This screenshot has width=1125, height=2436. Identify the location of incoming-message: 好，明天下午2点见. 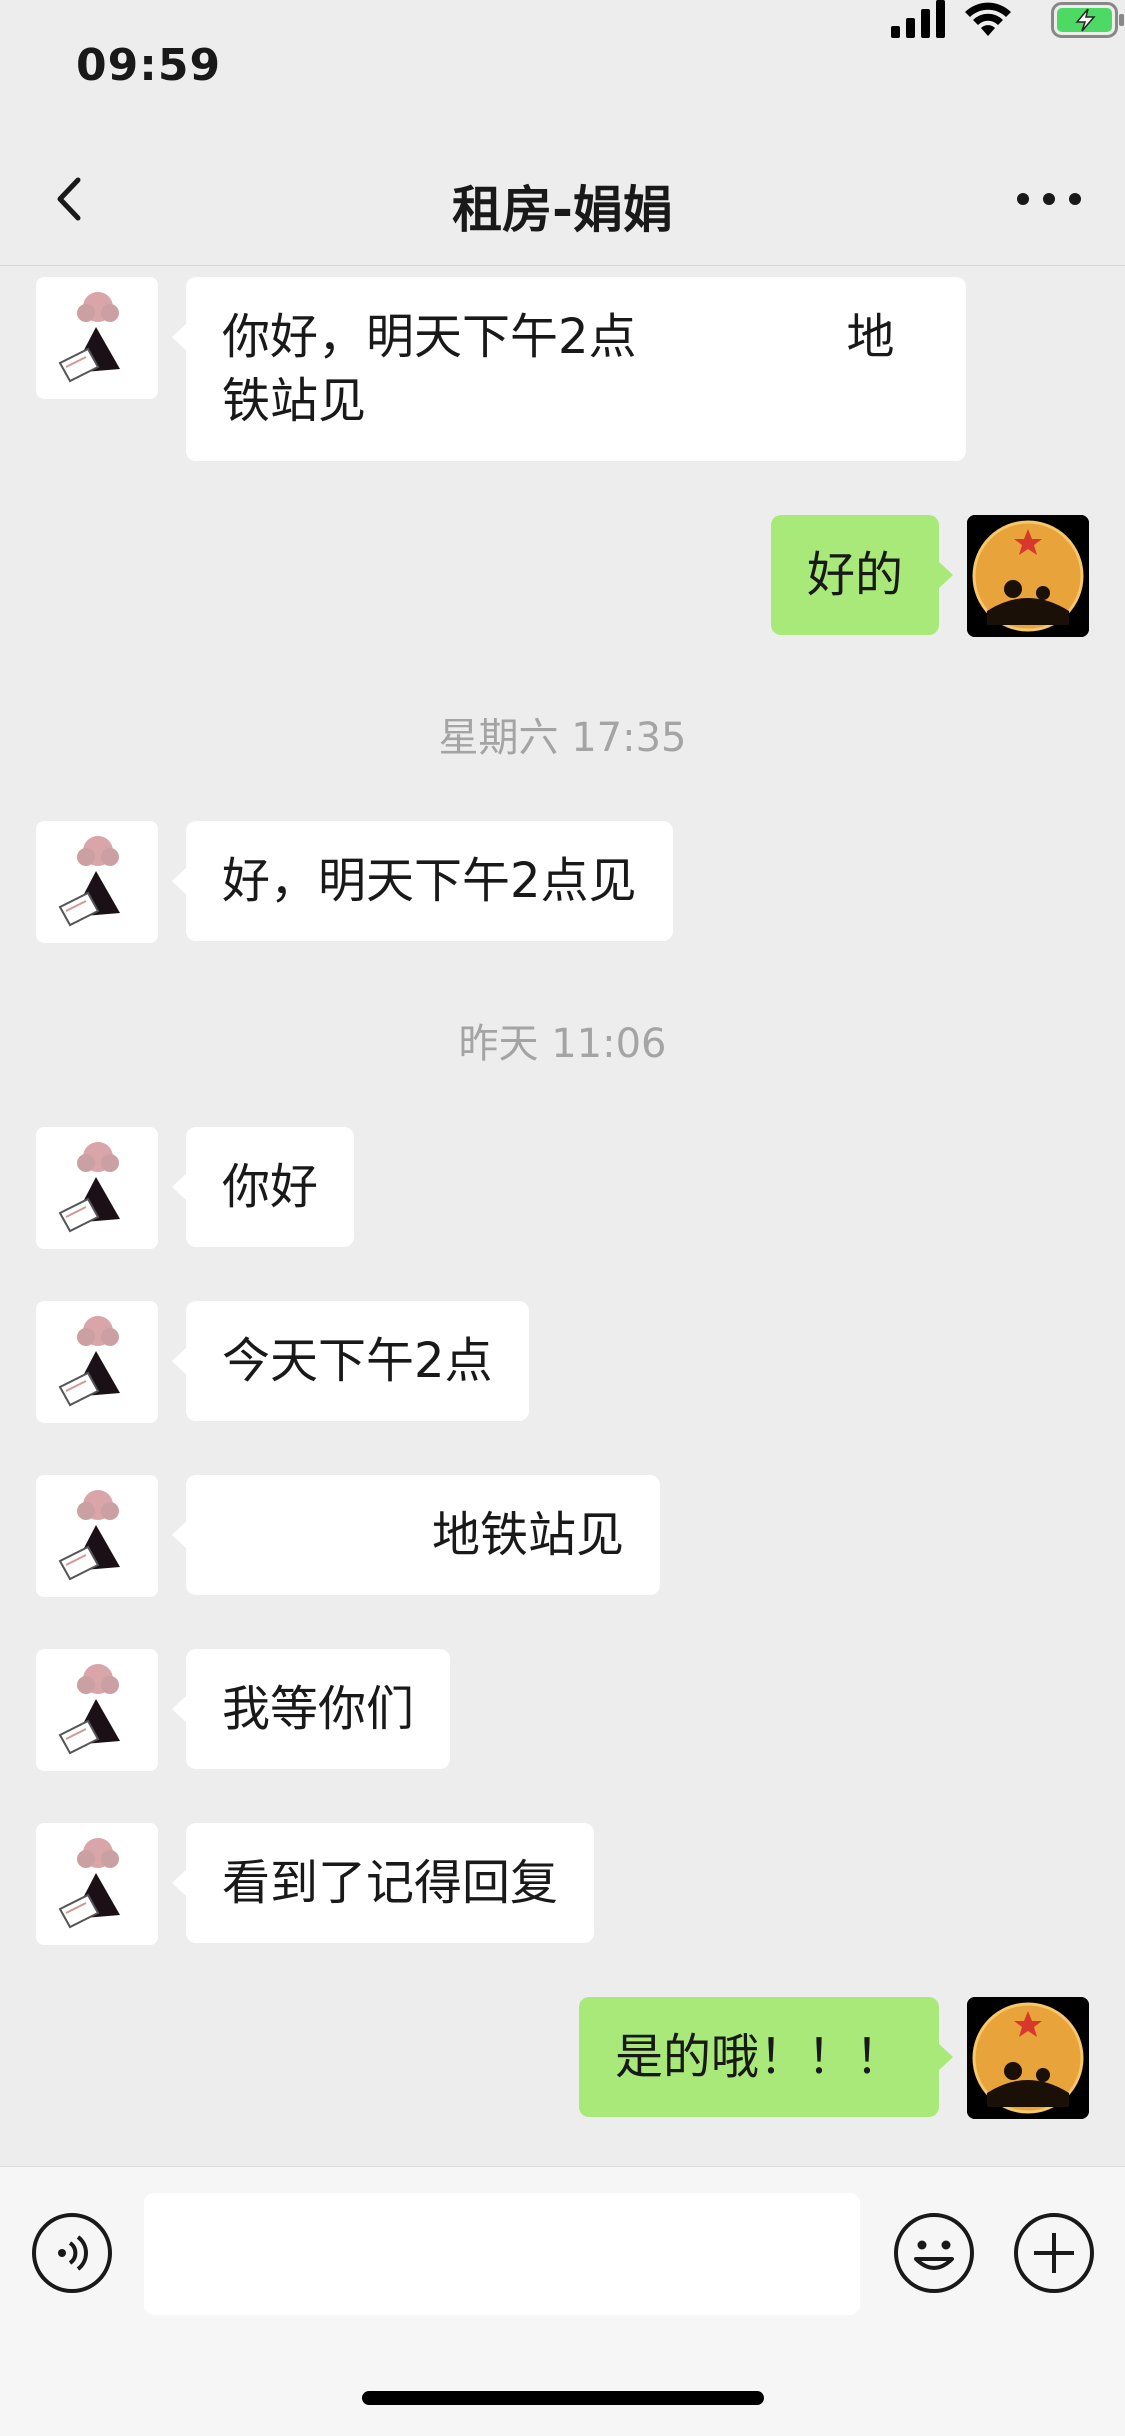
(422, 881).